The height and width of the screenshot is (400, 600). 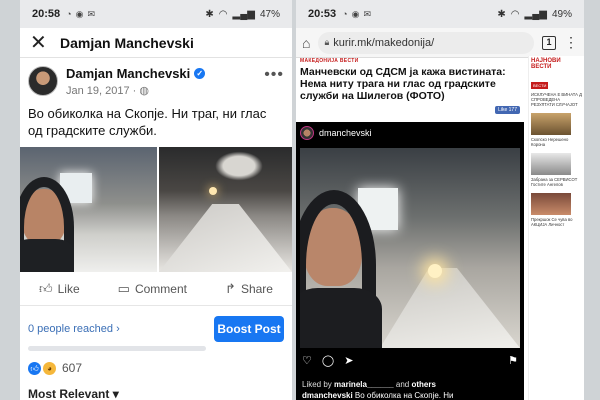 What do you see at coordinates (410, 133) in the screenshot?
I see `instagram-header: dmanchevski` at bounding box center [410, 133].